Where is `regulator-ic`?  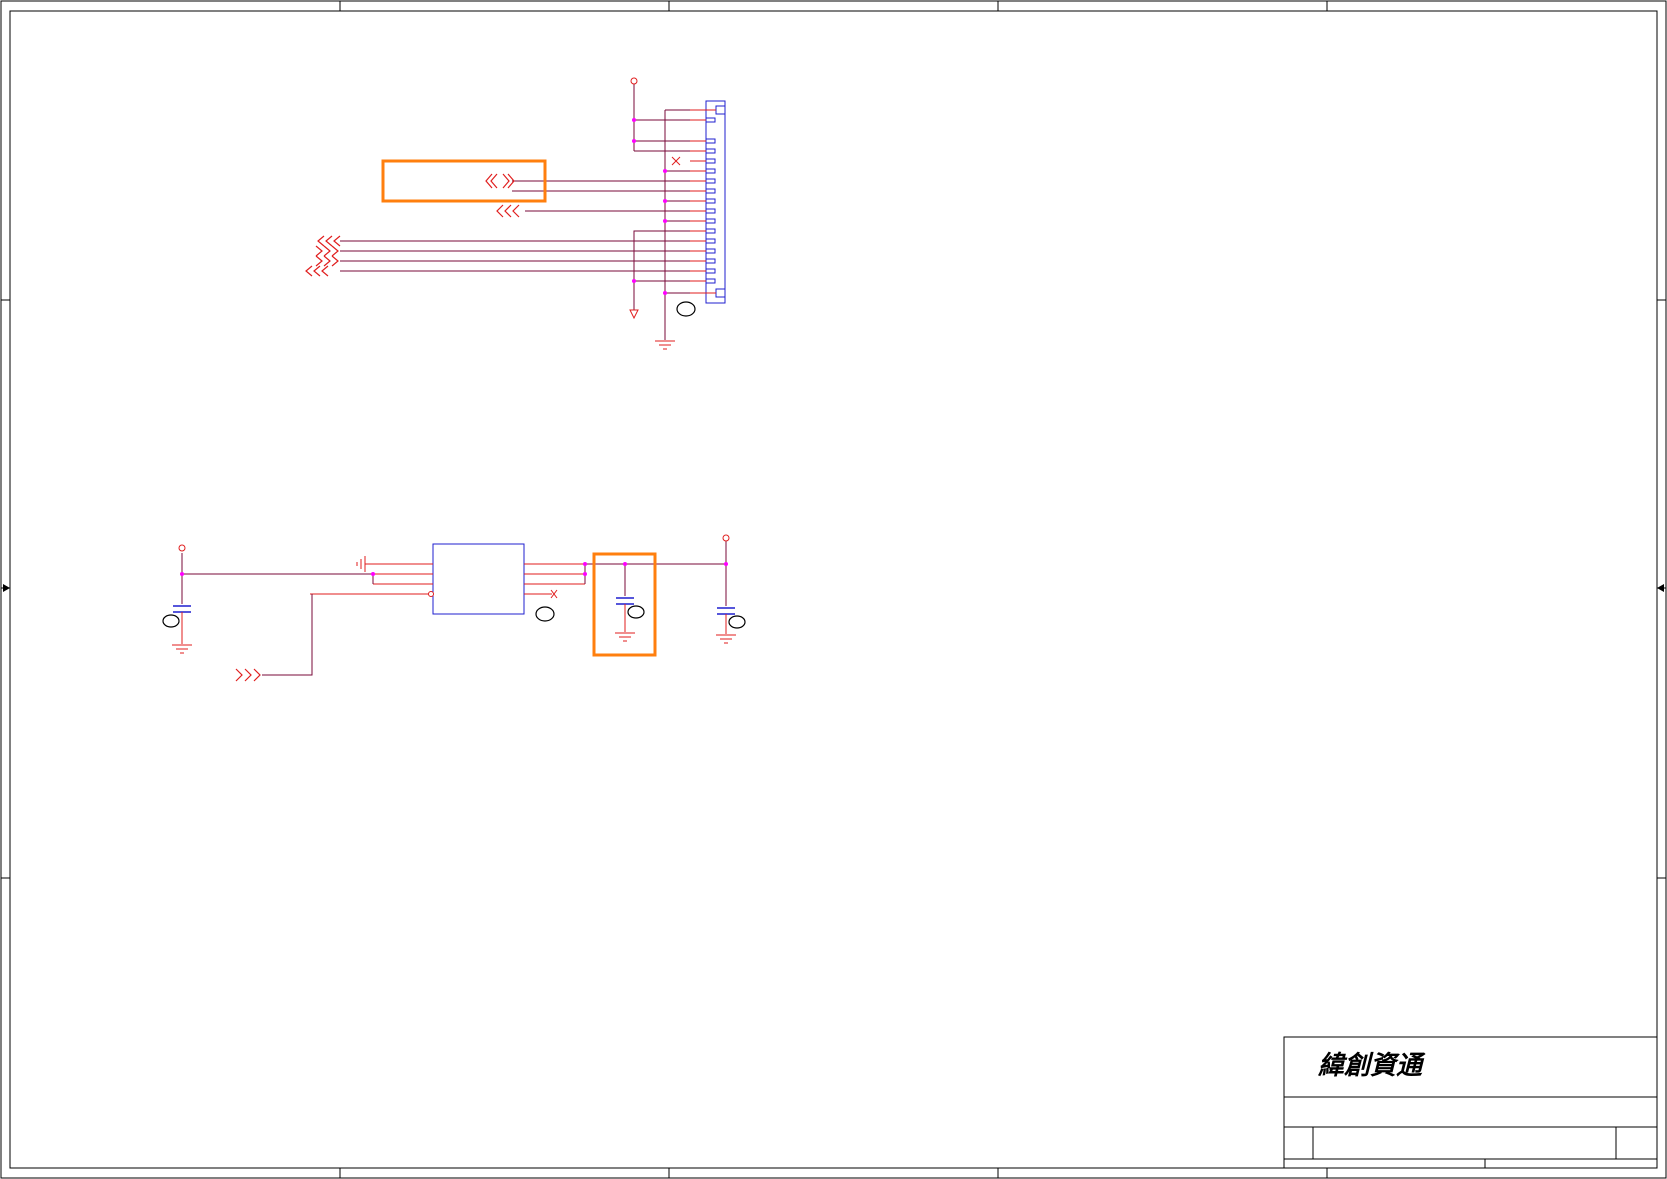
regulator-ic is located at coordinates (478, 579).